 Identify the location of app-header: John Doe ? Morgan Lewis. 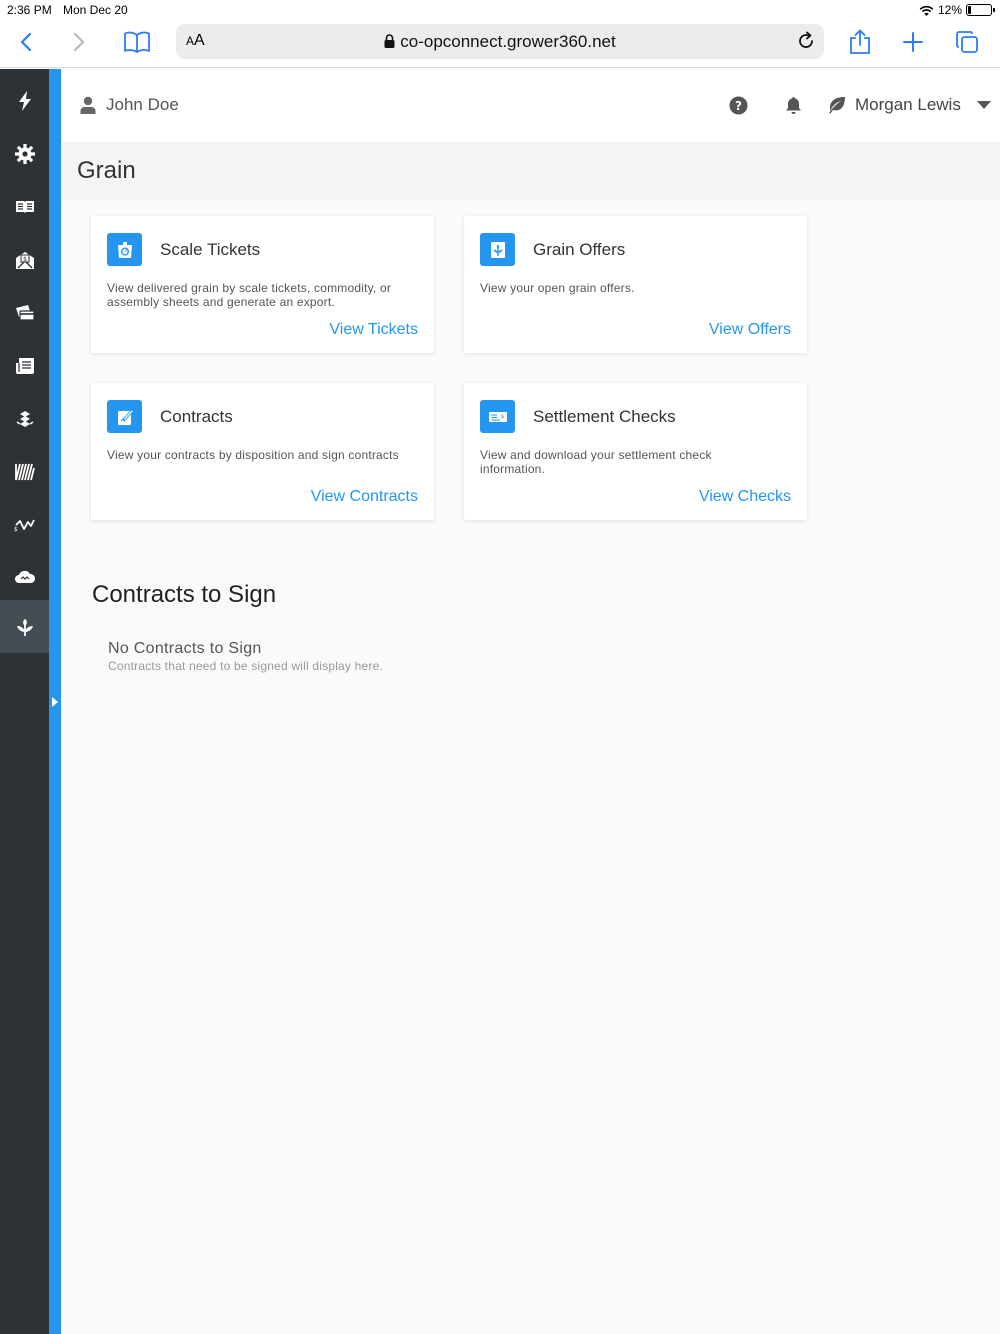
(530, 105).